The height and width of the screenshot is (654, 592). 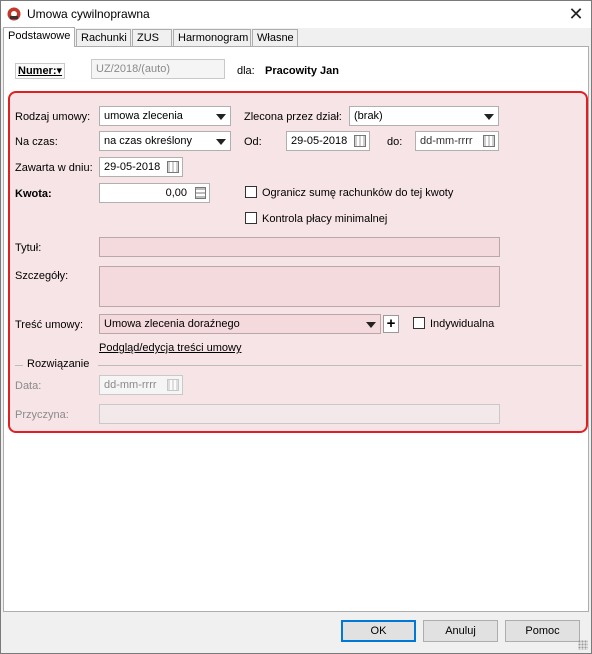 I want to click on rozwiazanie-data-label: Data:, so click(x=28, y=386).